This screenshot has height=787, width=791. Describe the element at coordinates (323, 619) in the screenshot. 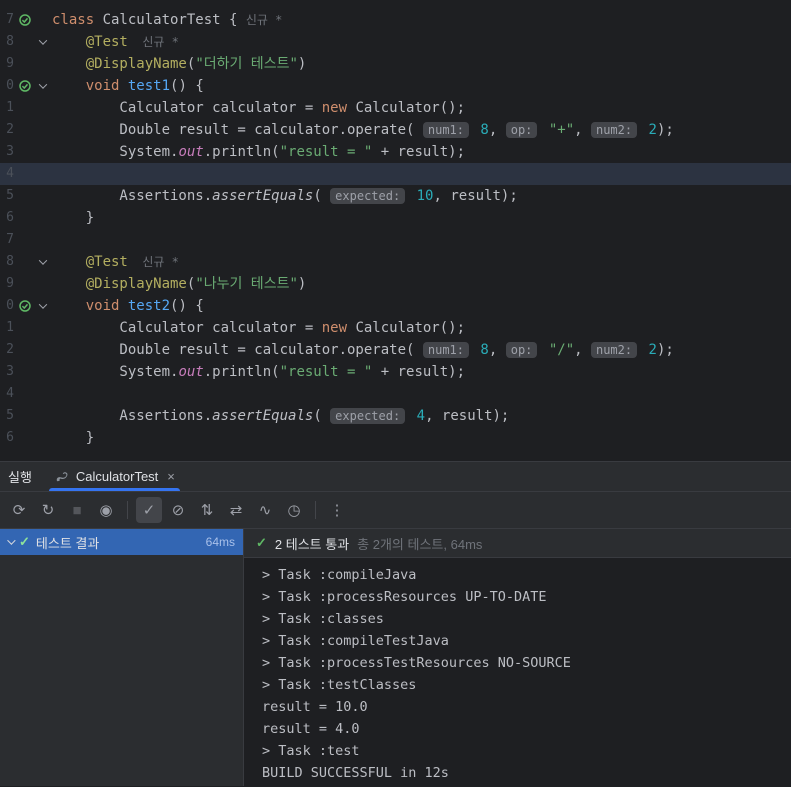

I see `console-line: > Task :classes` at that location.